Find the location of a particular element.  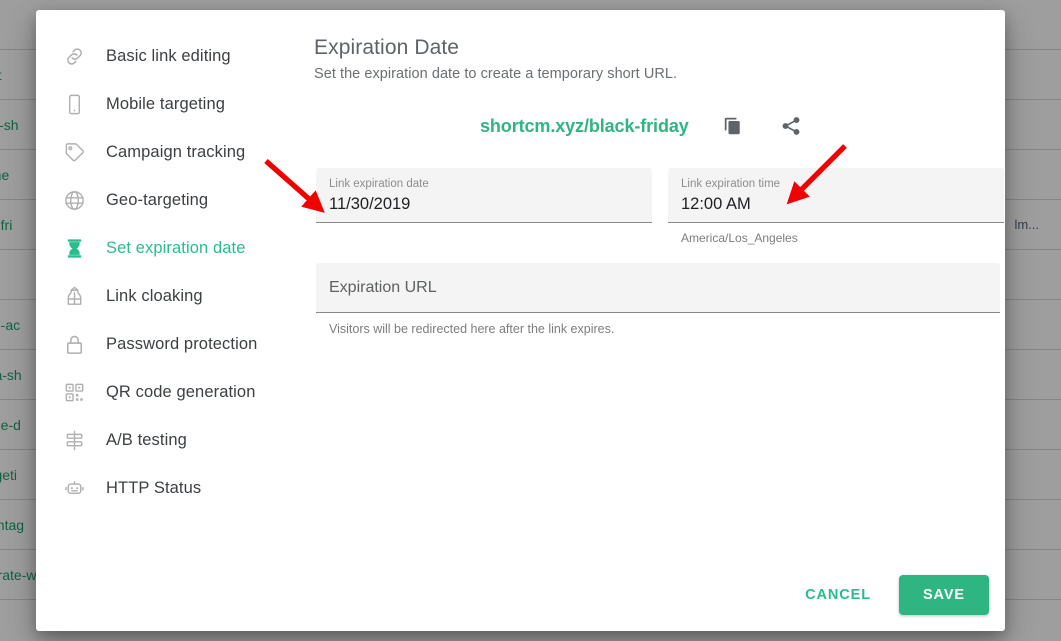

date-input-box: Link expiration date 11/30/2019 is located at coordinates (484, 195).